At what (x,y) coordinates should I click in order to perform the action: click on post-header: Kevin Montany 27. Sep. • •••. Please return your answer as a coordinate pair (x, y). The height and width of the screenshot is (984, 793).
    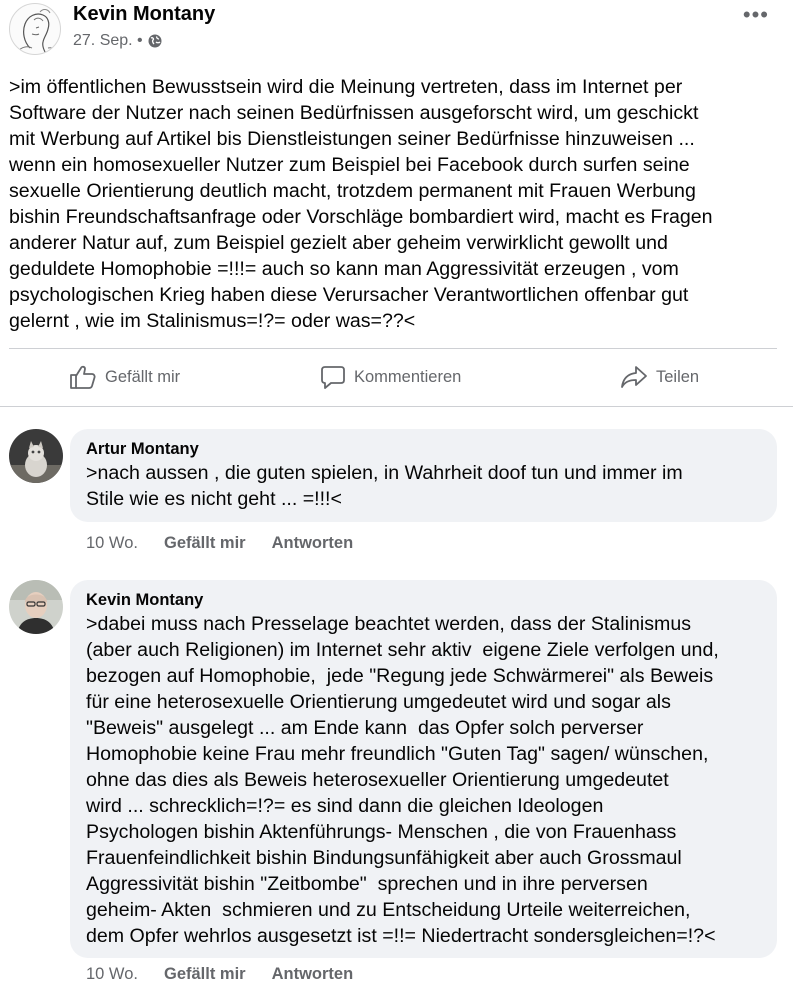
    Looking at the image, I should click on (396, 32).